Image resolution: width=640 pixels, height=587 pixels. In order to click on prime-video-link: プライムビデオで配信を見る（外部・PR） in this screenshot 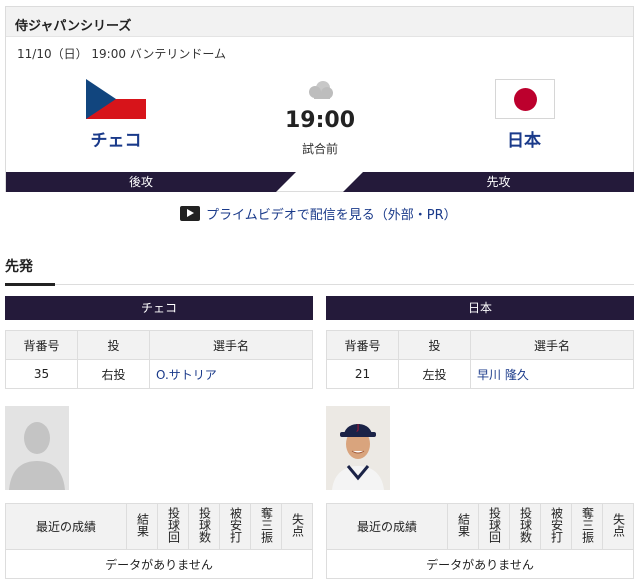, I will do `click(318, 213)`.